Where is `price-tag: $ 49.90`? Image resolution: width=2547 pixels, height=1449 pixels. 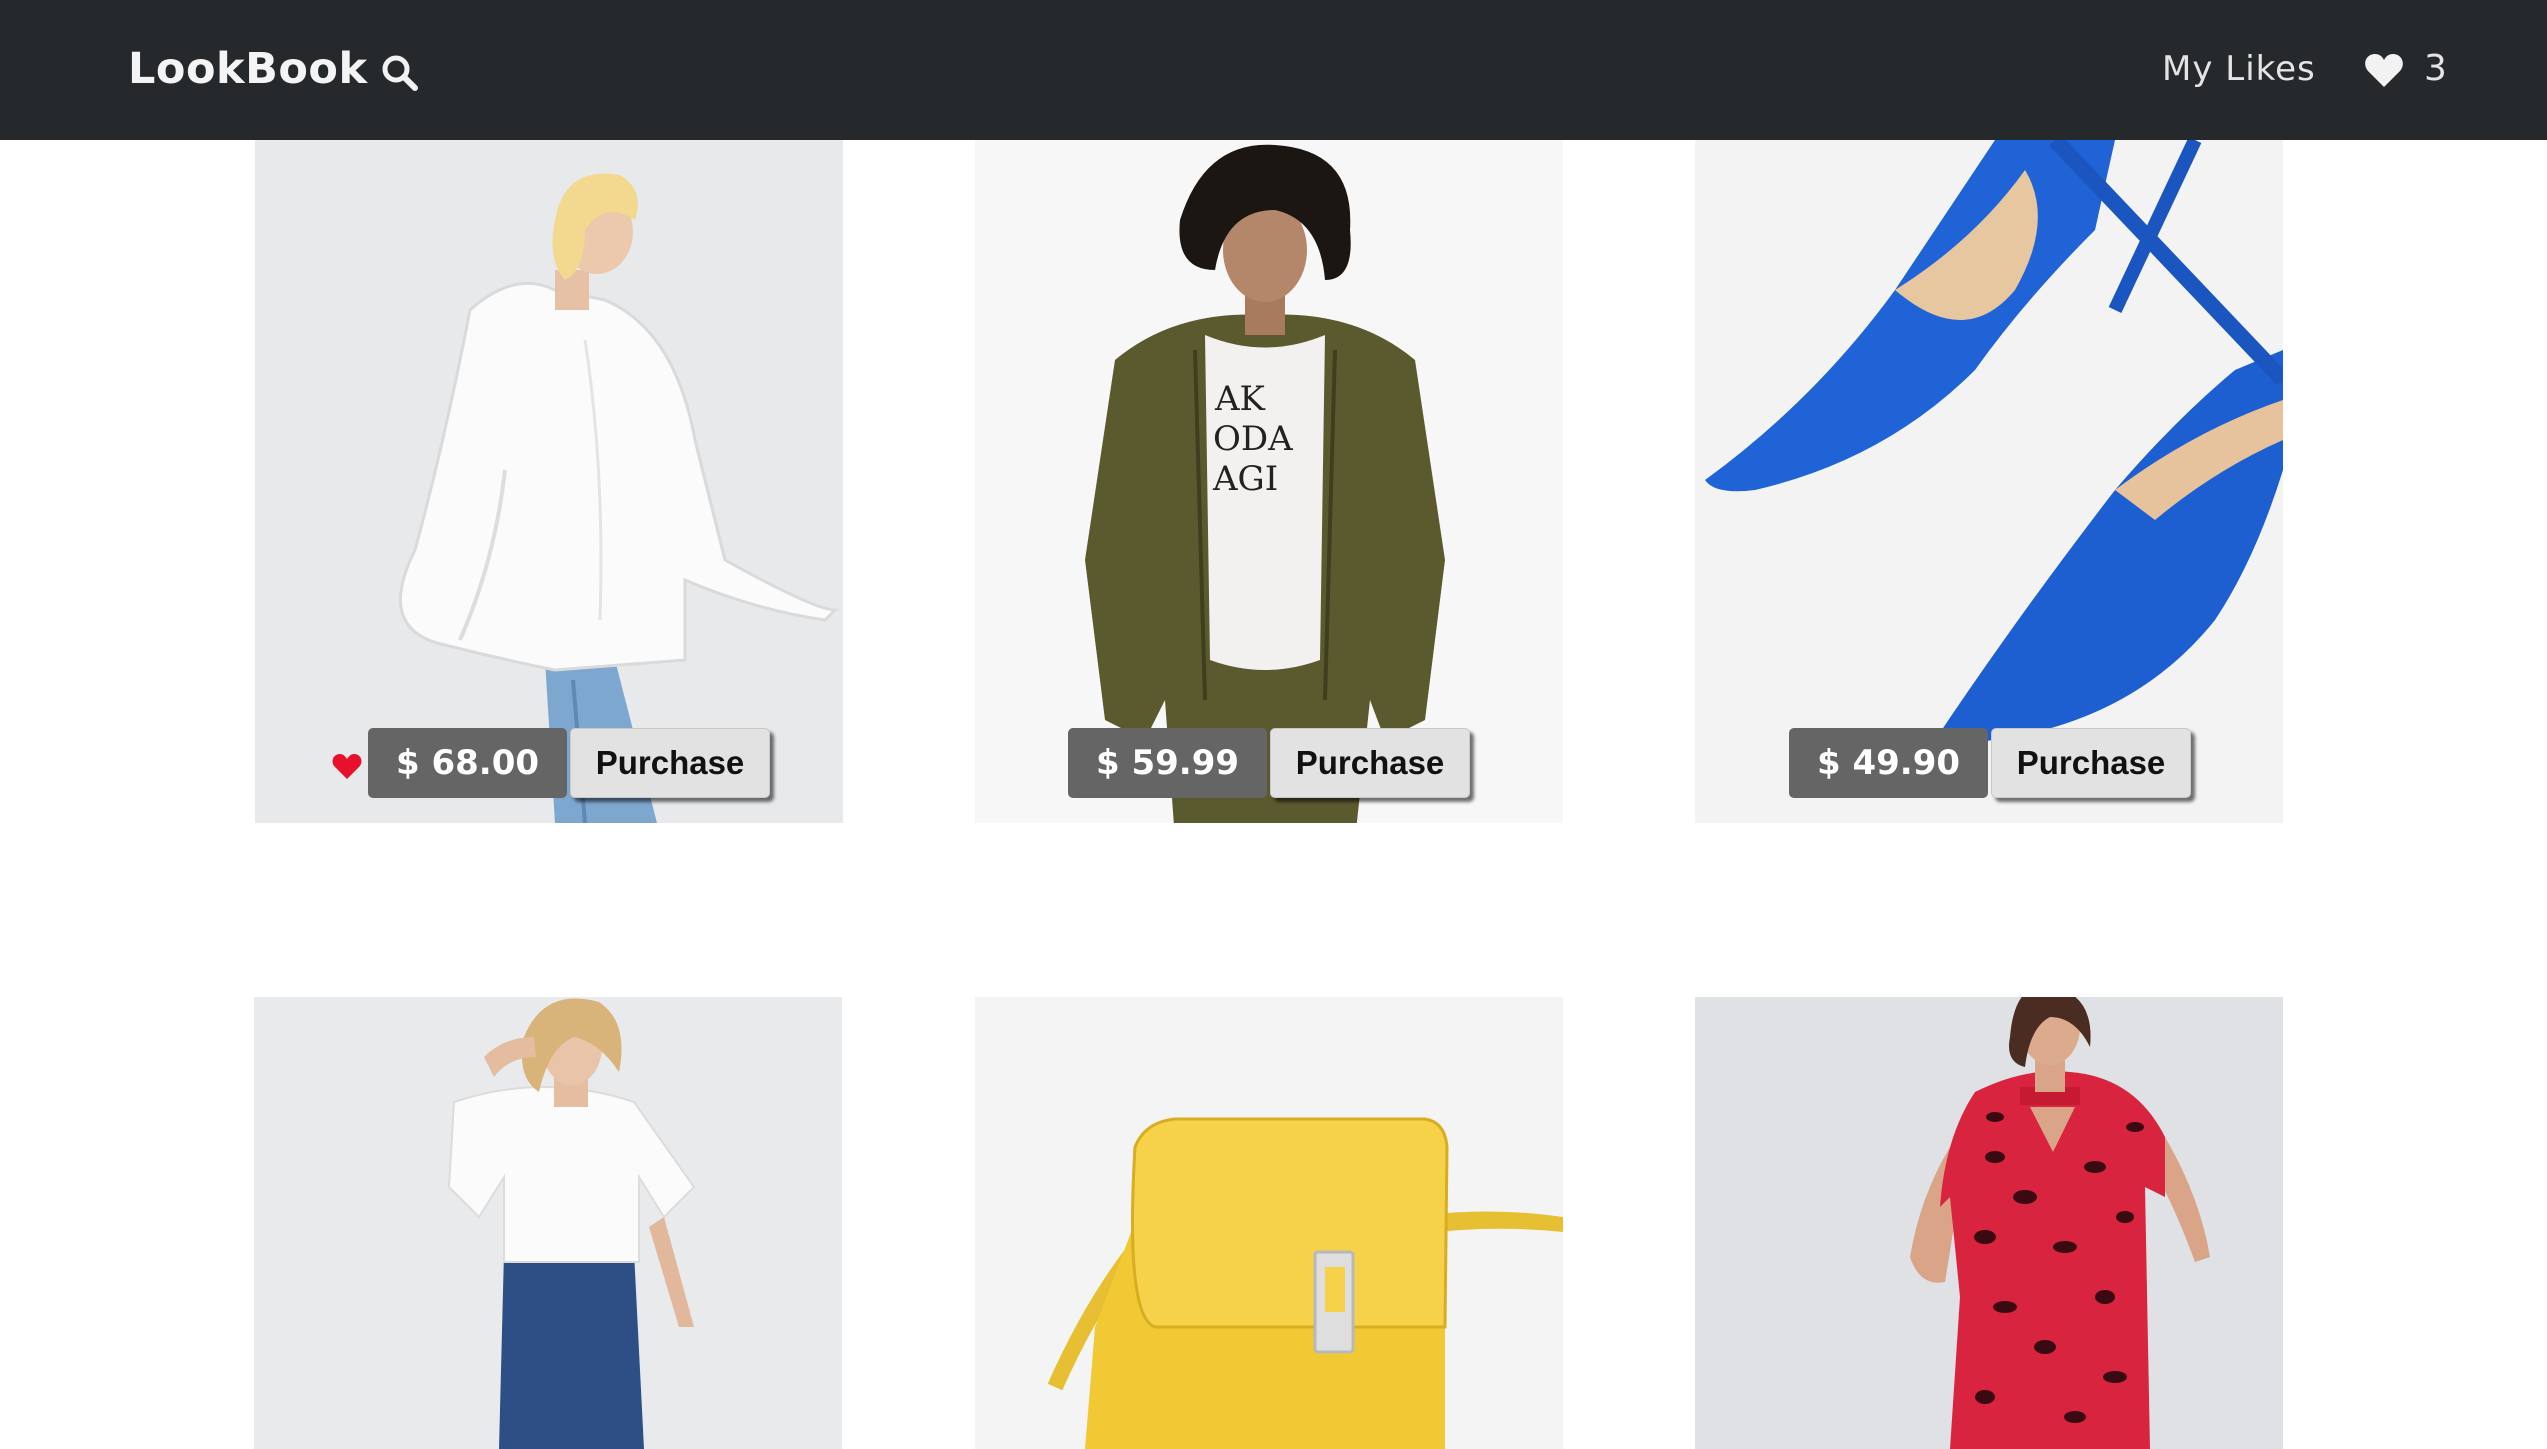
price-tag: $ 49.90 is located at coordinates (1888, 763).